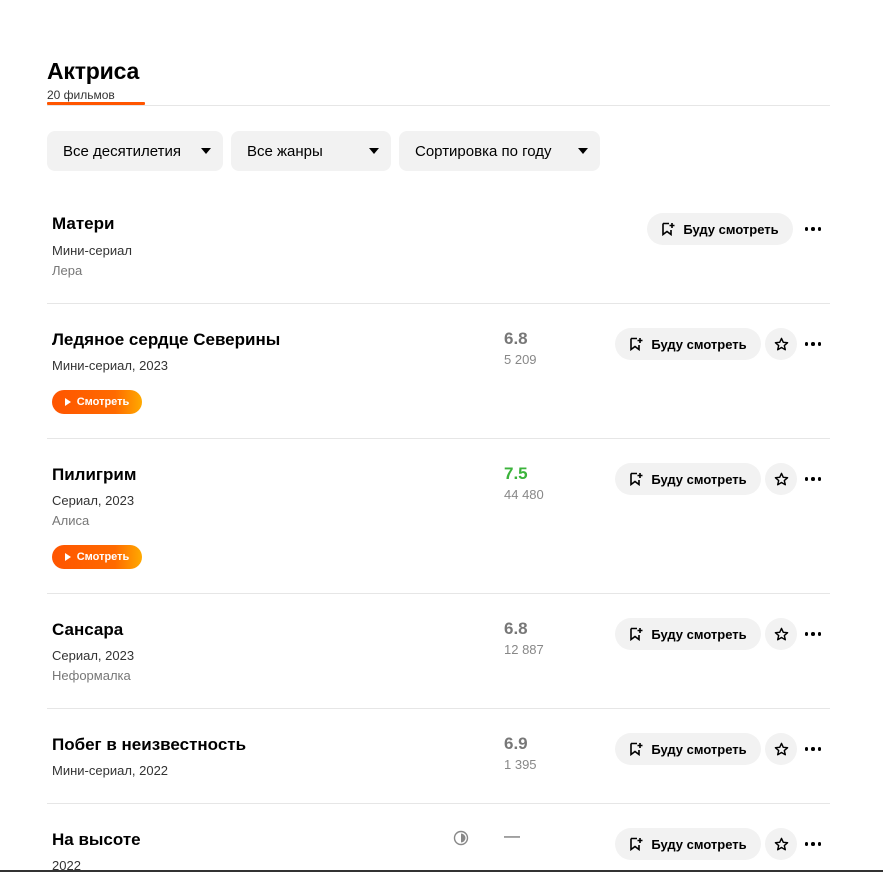  Describe the element at coordinates (87, 630) in the screenshot. I see `film-title: Сансара` at that location.